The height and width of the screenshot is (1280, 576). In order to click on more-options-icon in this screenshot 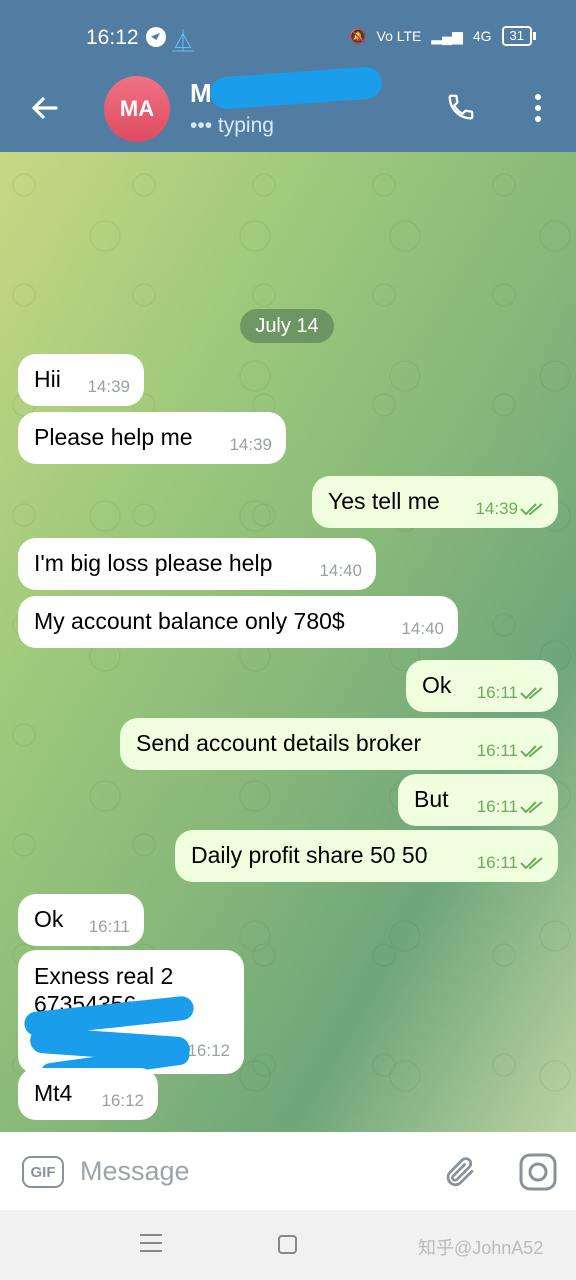, I will do `click(538, 108)`.